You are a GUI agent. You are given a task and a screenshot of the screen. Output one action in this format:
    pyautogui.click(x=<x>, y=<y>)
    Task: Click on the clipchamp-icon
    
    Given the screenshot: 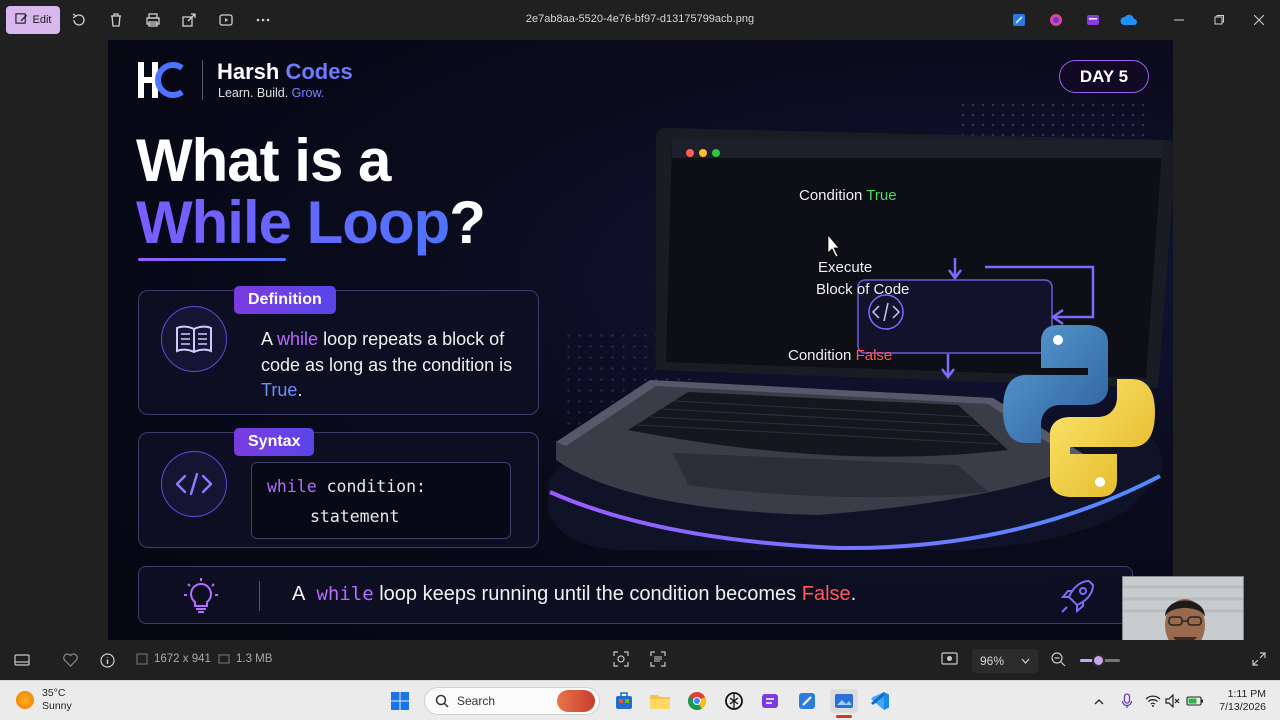 What is the action you would take?
    pyautogui.click(x=1093, y=20)
    